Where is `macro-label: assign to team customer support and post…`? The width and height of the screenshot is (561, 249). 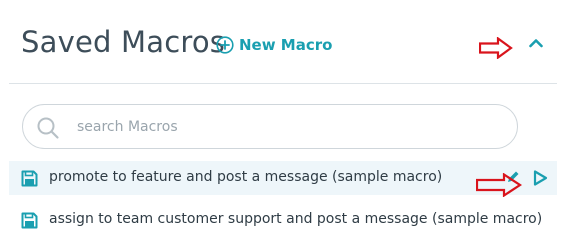
macro-label: assign to team customer support and post… is located at coordinates (296, 219).